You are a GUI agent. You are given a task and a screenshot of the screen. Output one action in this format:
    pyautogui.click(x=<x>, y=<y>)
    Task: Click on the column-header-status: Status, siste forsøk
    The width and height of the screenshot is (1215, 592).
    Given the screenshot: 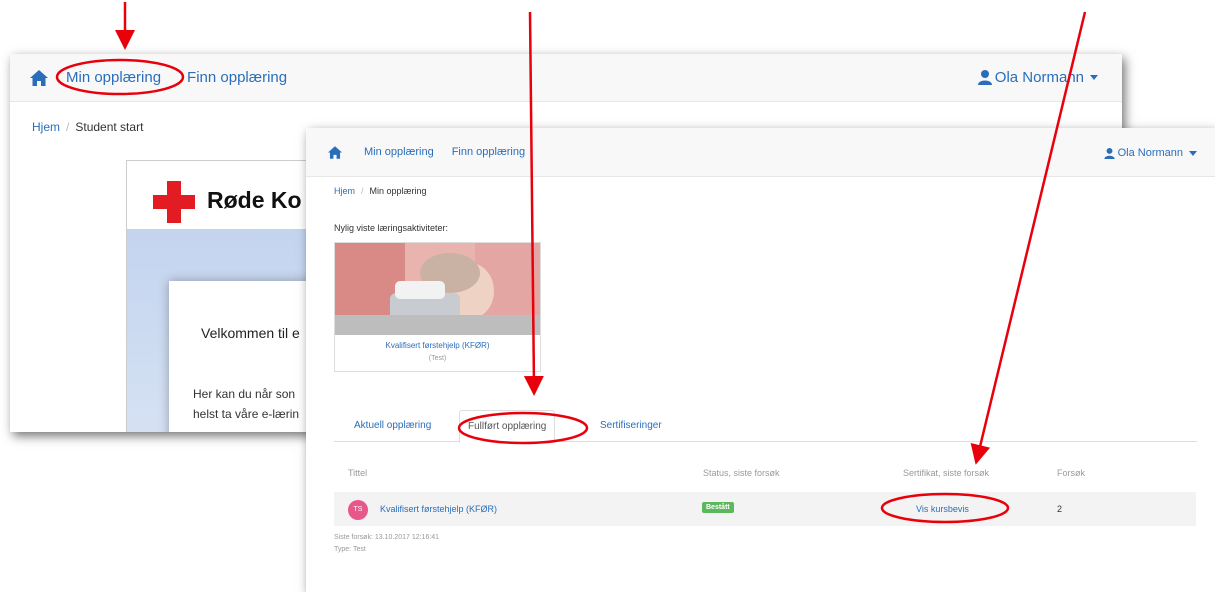 What is the action you would take?
    pyautogui.click(x=741, y=473)
    